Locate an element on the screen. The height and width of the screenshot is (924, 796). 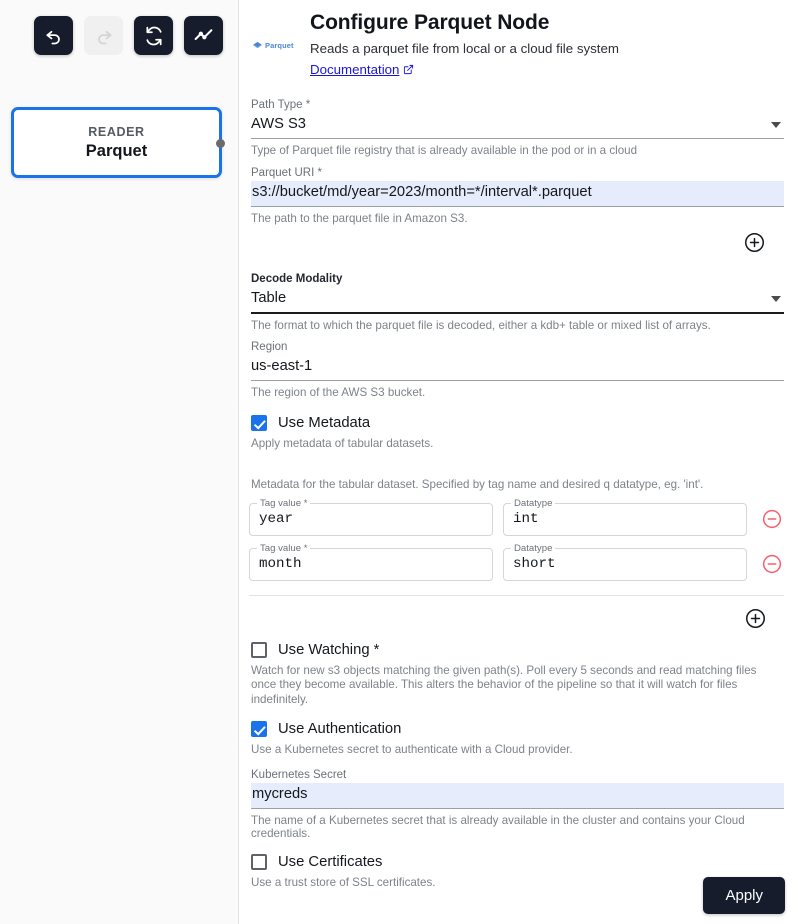
region-help: The region of the AWS S3 bucket. is located at coordinates (338, 392).